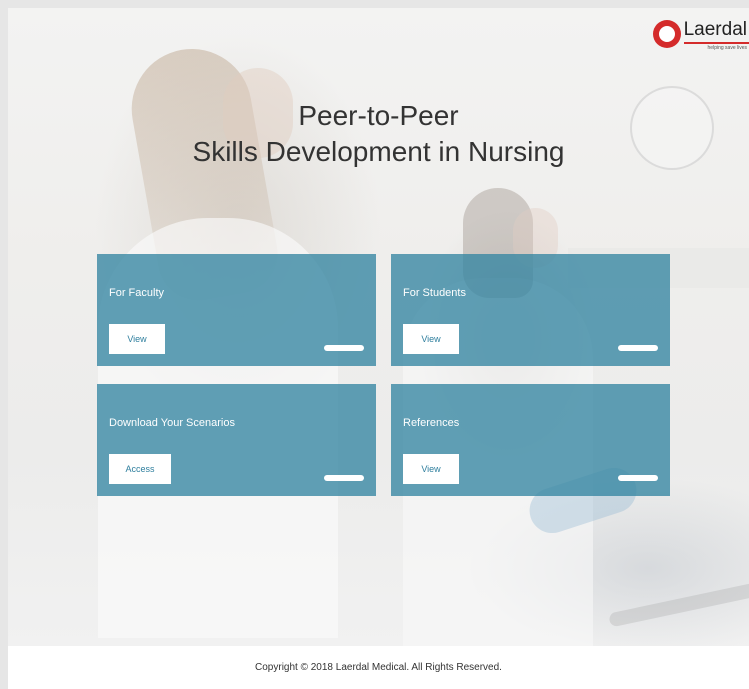  What do you see at coordinates (716, 31) in the screenshot?
I see `logo-wordmark: Laerdal` at bounding box center [716, 31].